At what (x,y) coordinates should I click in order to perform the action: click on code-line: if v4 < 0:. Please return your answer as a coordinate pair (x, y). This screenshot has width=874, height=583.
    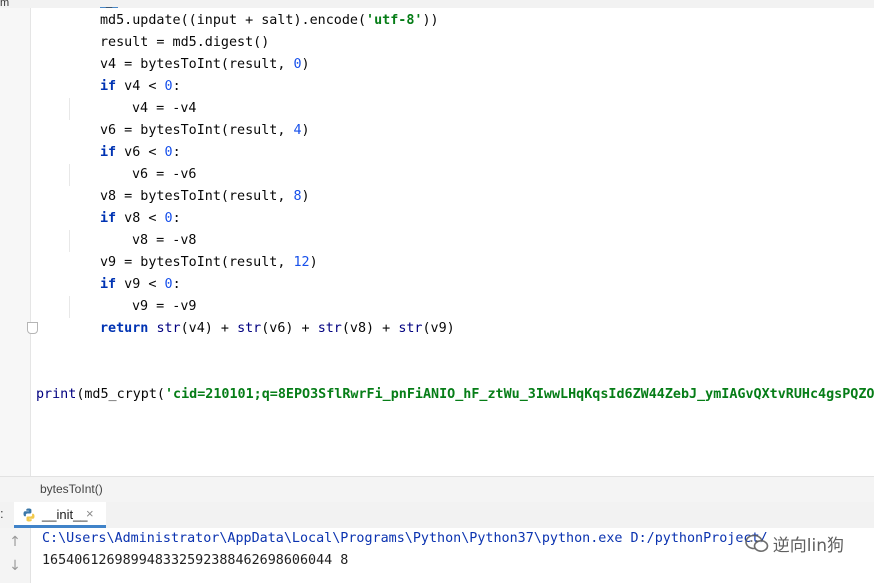
    Looking at the image, I should click on (140, 87).